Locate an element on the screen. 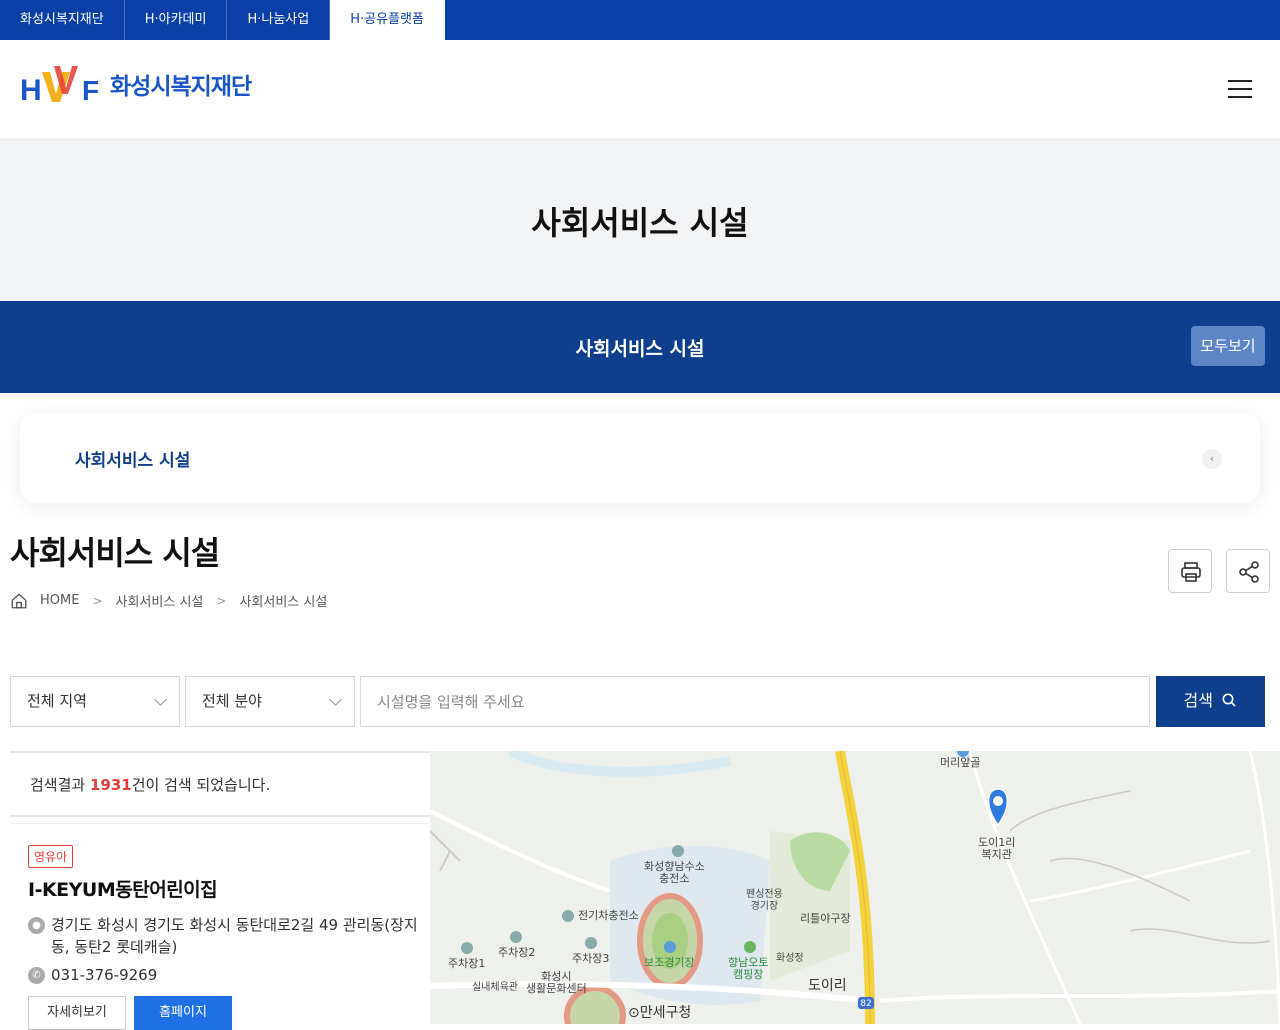 The image size is (1280, 1030). svg-text: H is located at coordinates (31, 89).